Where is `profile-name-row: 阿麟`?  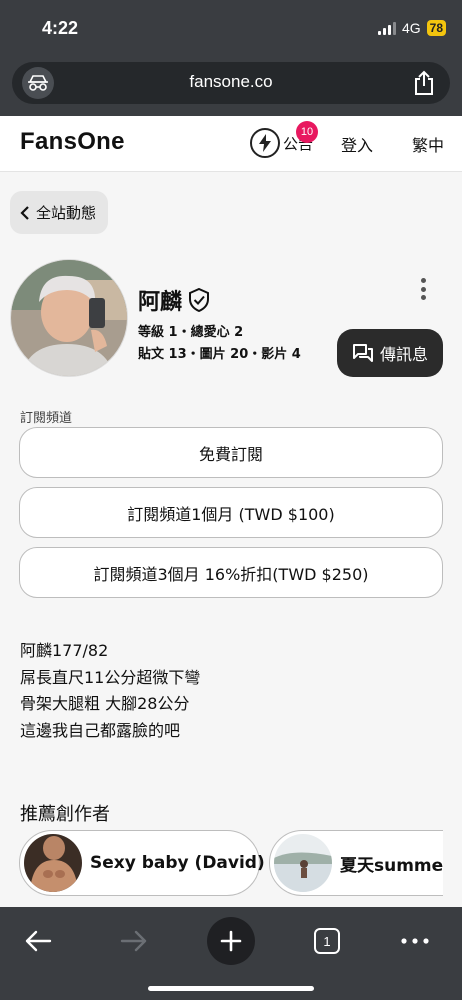
profile-name-row: 阿麟 is located at coordinates (174, 300).